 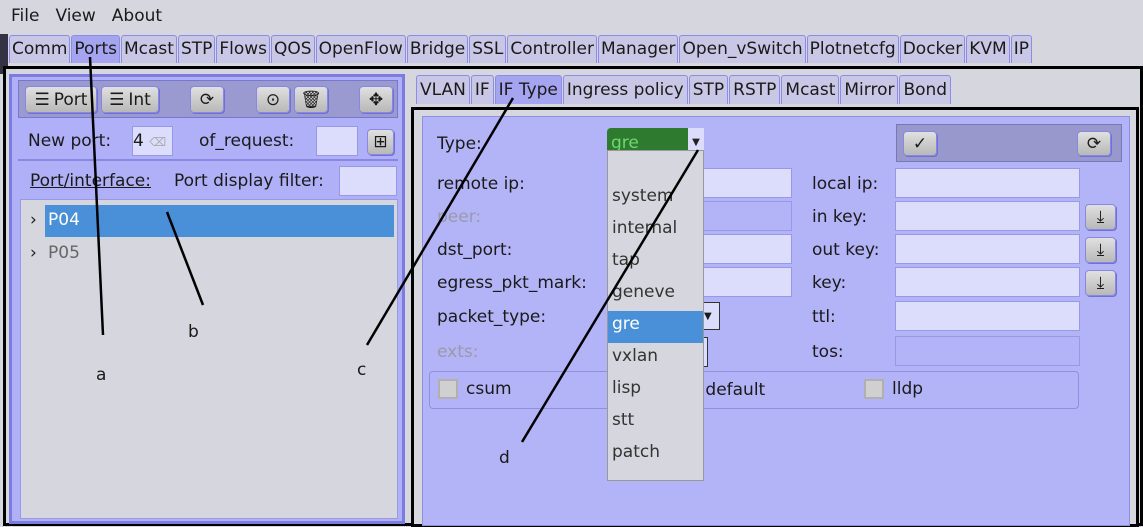 I want to click on annotation-a: a, so click(x=101, y=375).